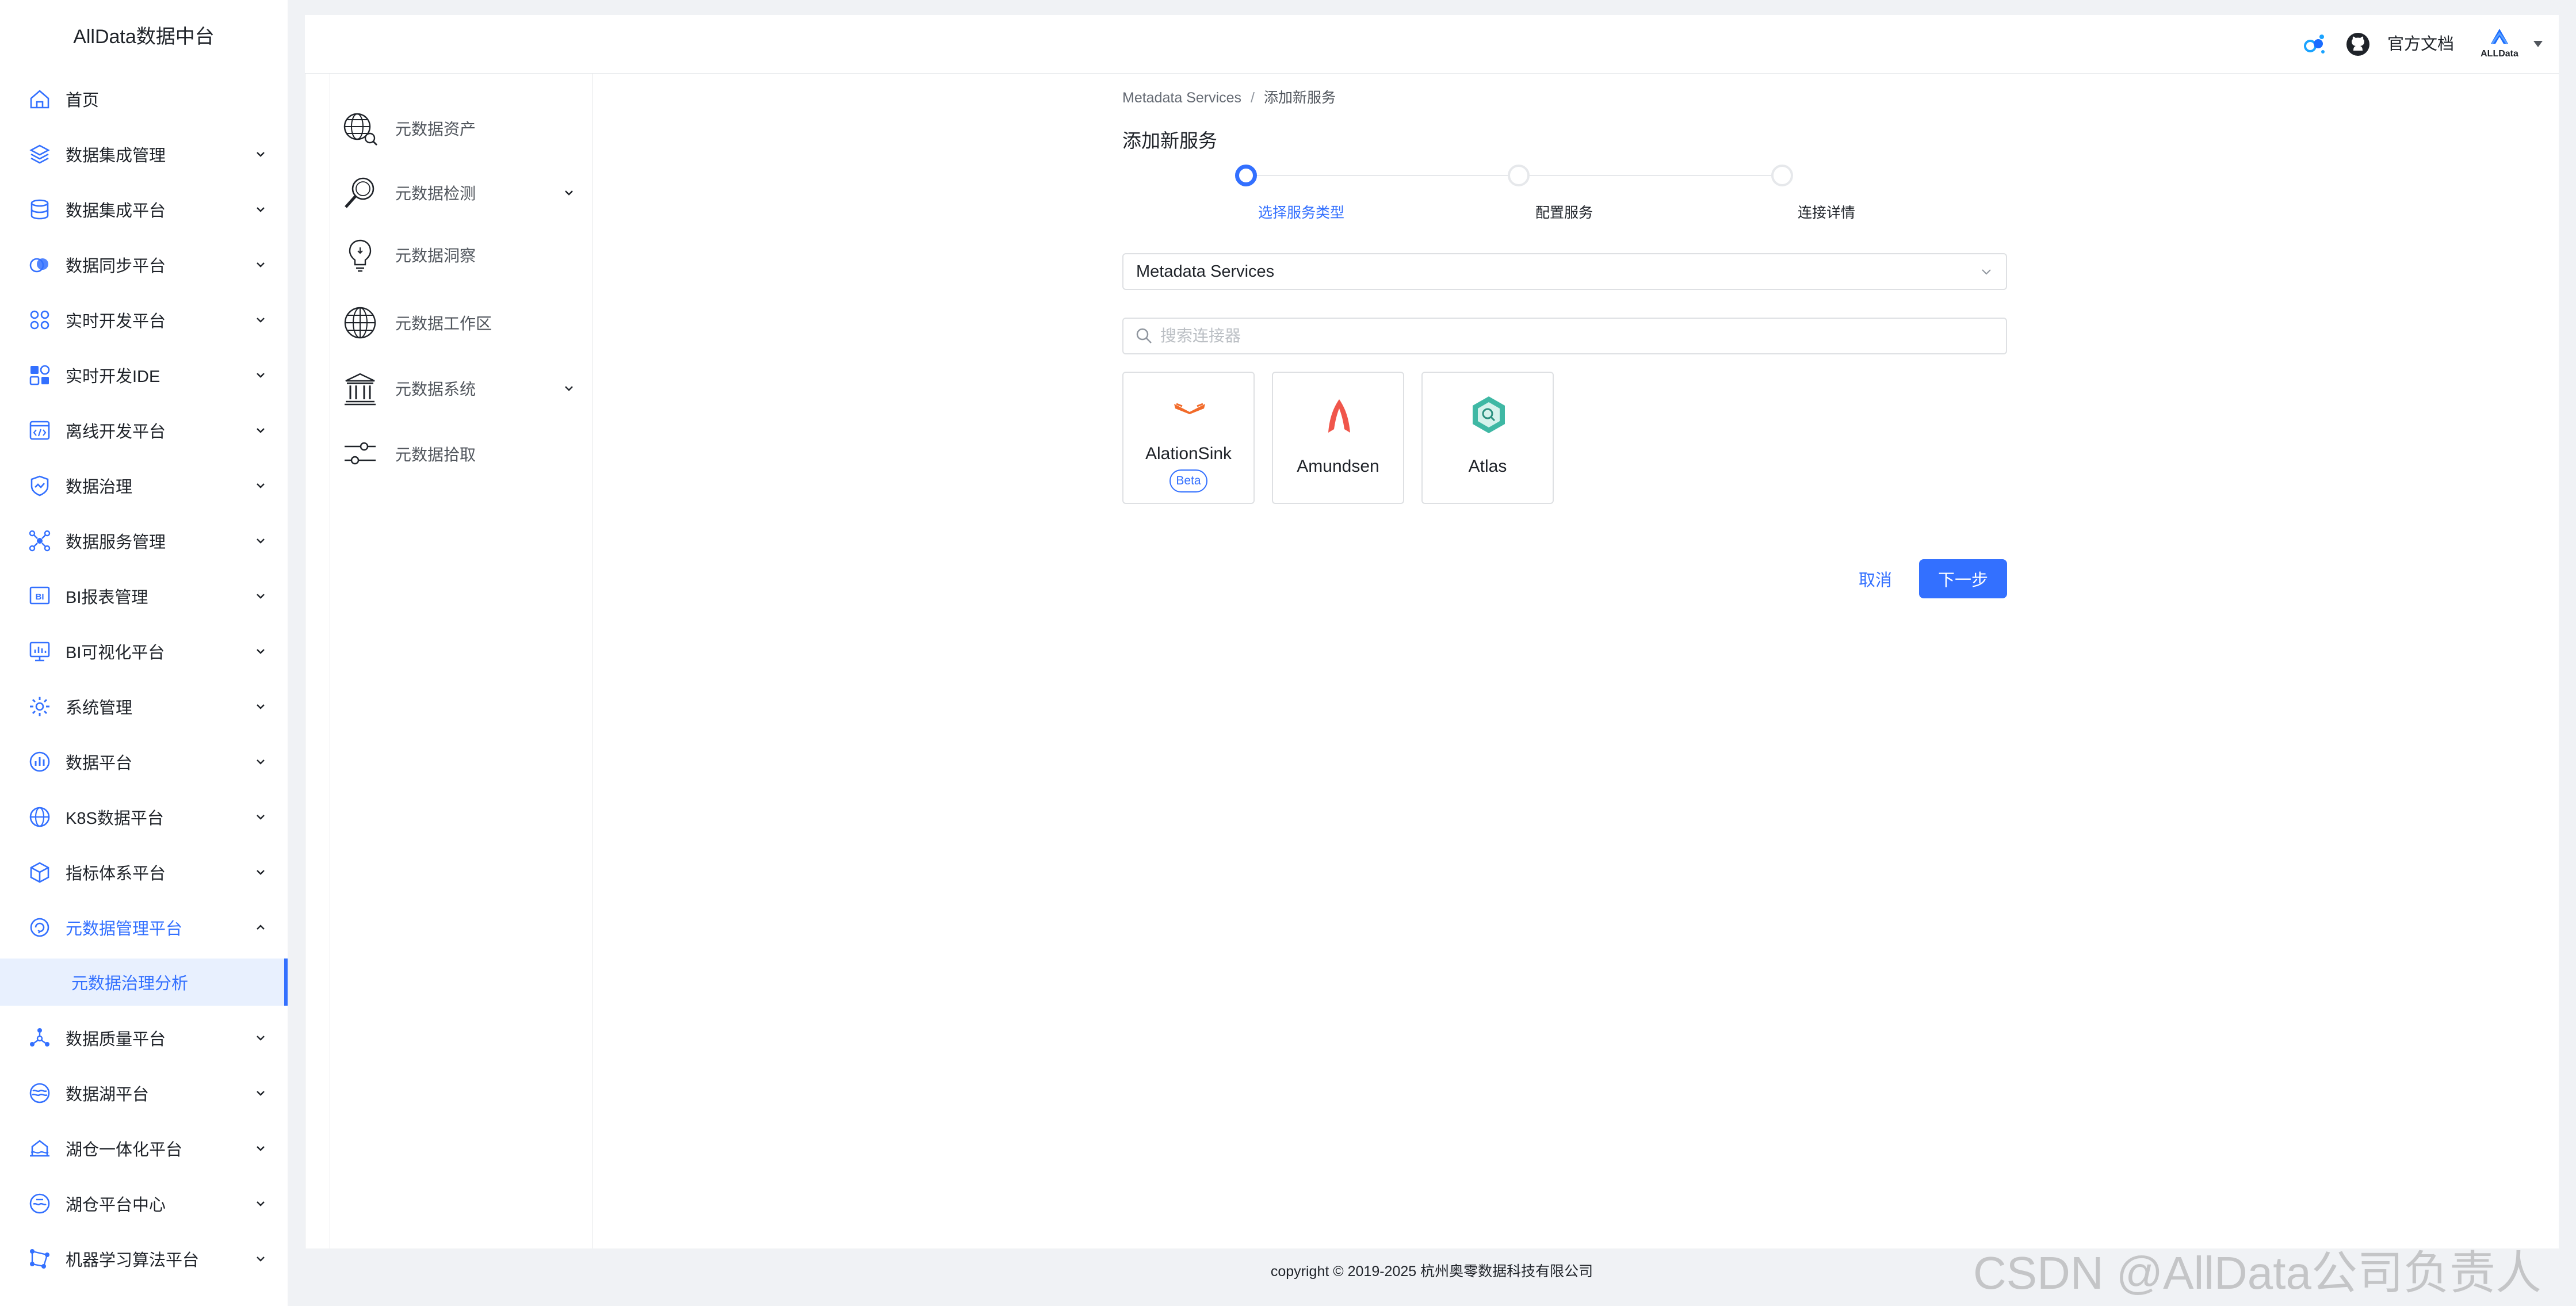  I want to click on cancel-button: 取消, so click(1875, 578).